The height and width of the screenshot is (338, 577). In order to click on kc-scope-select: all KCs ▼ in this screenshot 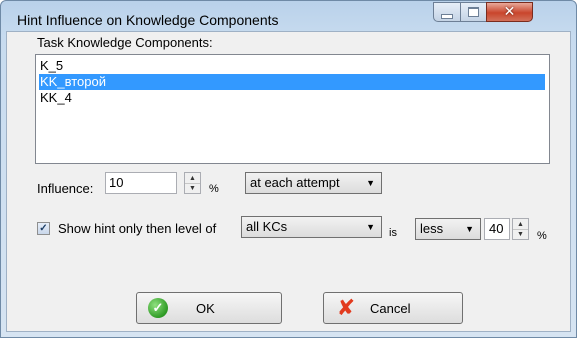, I will do `click(311, 227)`.